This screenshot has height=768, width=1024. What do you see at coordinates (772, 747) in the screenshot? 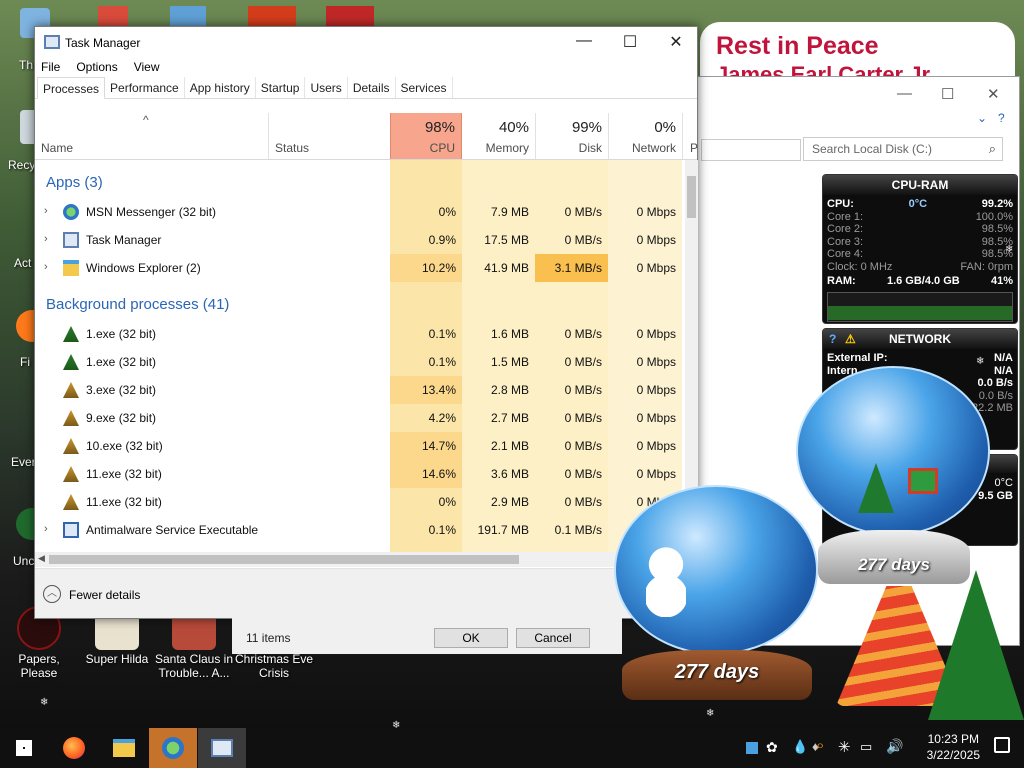
I see `tray-app-icon: ✿` at bounding box center [772, 747].